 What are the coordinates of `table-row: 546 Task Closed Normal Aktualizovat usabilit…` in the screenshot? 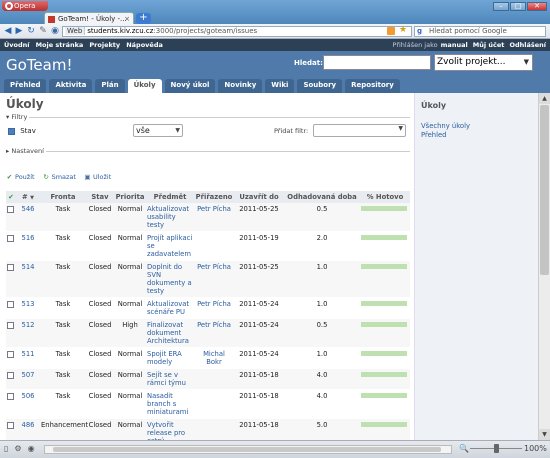 It's located at (208, 217).